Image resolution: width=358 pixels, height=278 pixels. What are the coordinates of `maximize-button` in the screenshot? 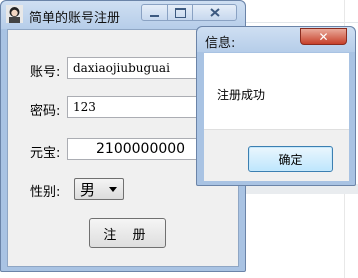 It's located at (180, 12).